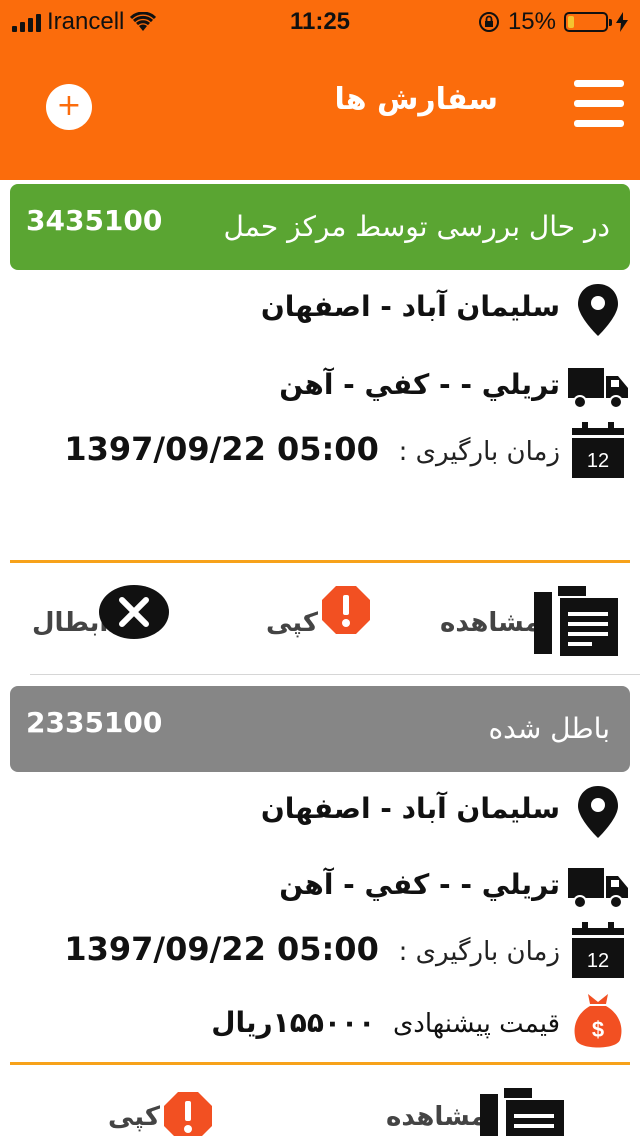  Describe the element at coordinates (588, 22) in the screenshot. I see `battery-icon` at that location.